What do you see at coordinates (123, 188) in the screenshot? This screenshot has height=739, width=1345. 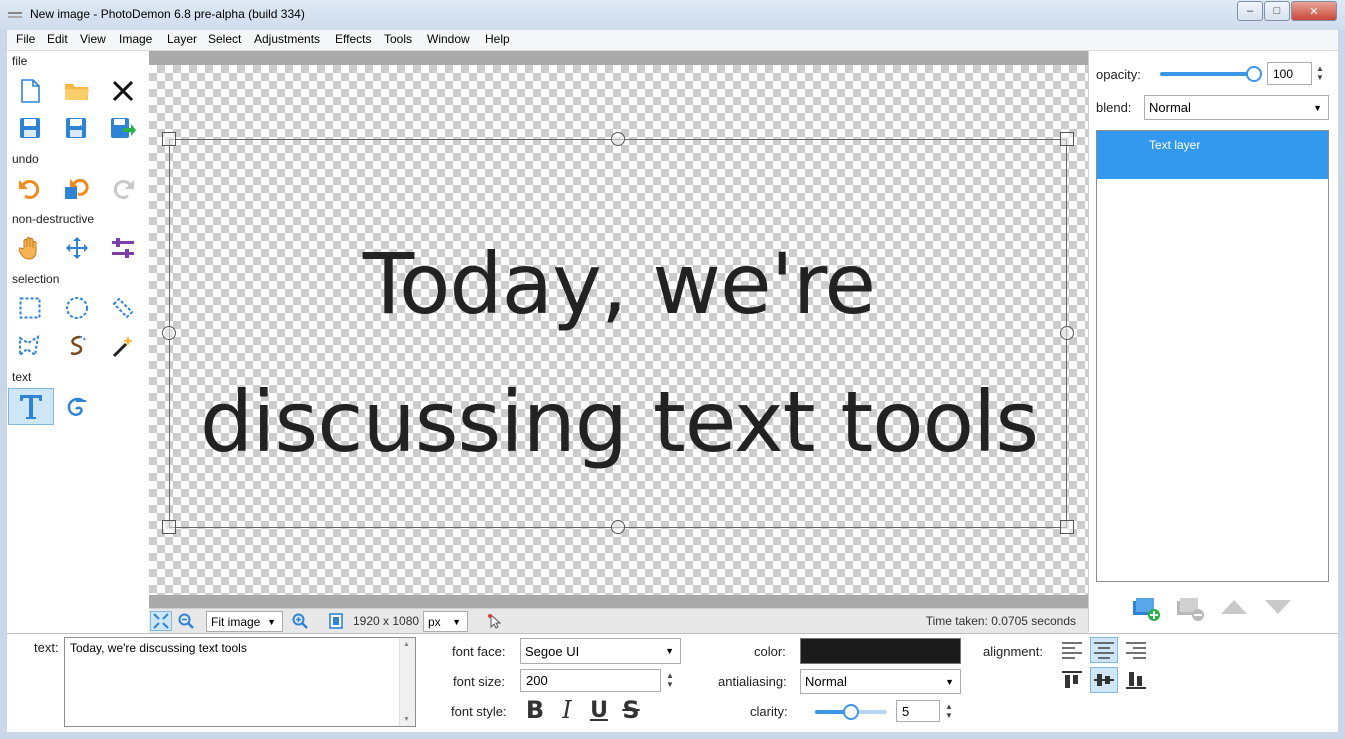 I see `redo-button` at bounding box center [123, 188].